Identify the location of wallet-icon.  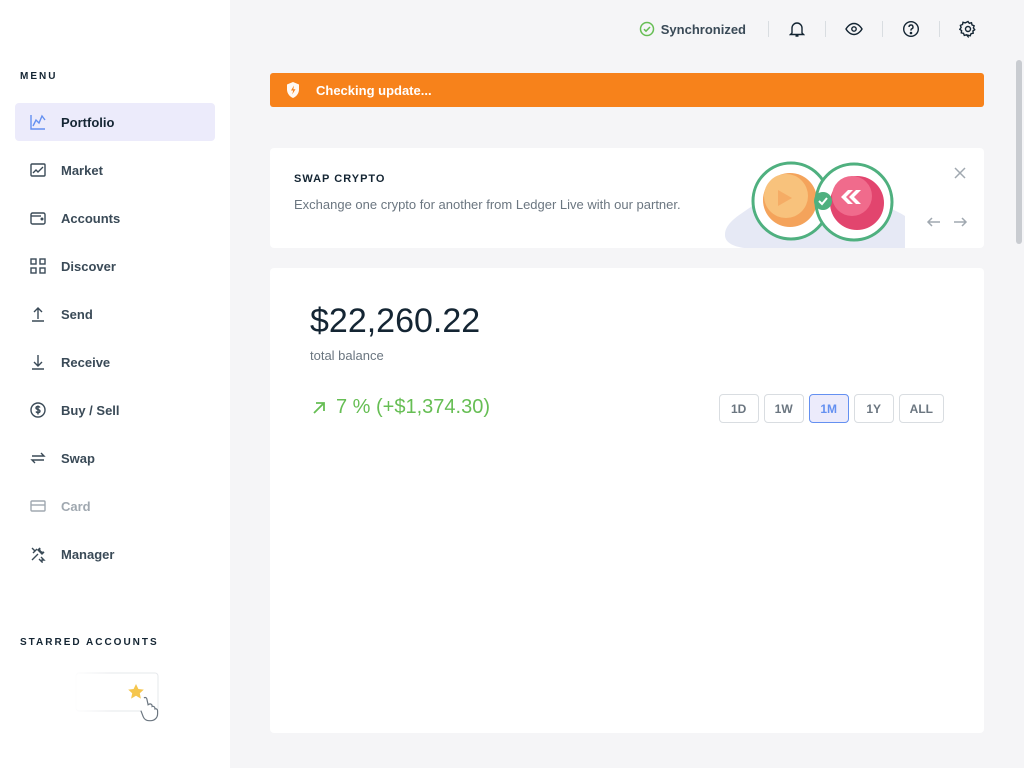
(38, 218).